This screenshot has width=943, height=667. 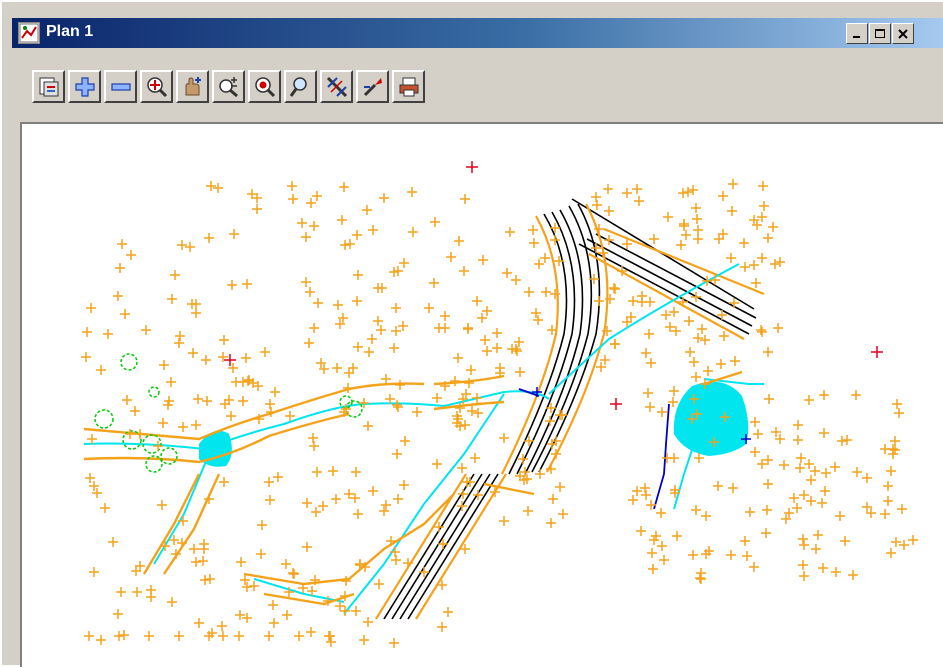 I want to click on zoom-fit-icon, so click(x=156, y=86).